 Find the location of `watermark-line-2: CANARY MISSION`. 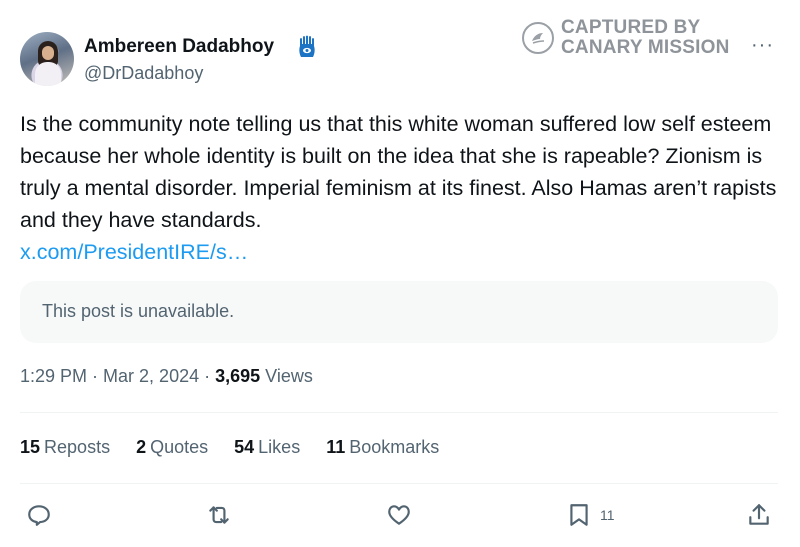

watermark-line-2: CANARY MISSION is located at coordinates (645, 47).